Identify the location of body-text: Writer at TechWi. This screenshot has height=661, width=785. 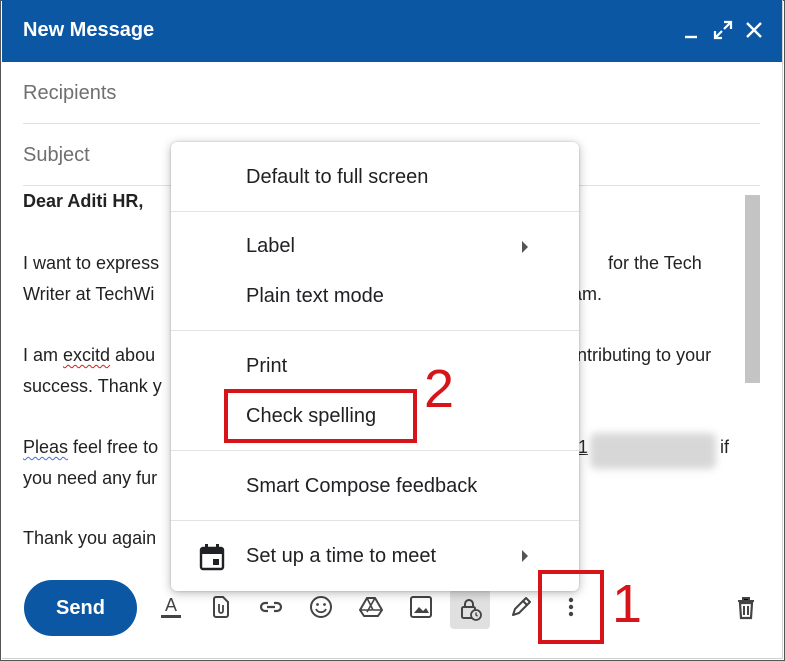
(89, 294).